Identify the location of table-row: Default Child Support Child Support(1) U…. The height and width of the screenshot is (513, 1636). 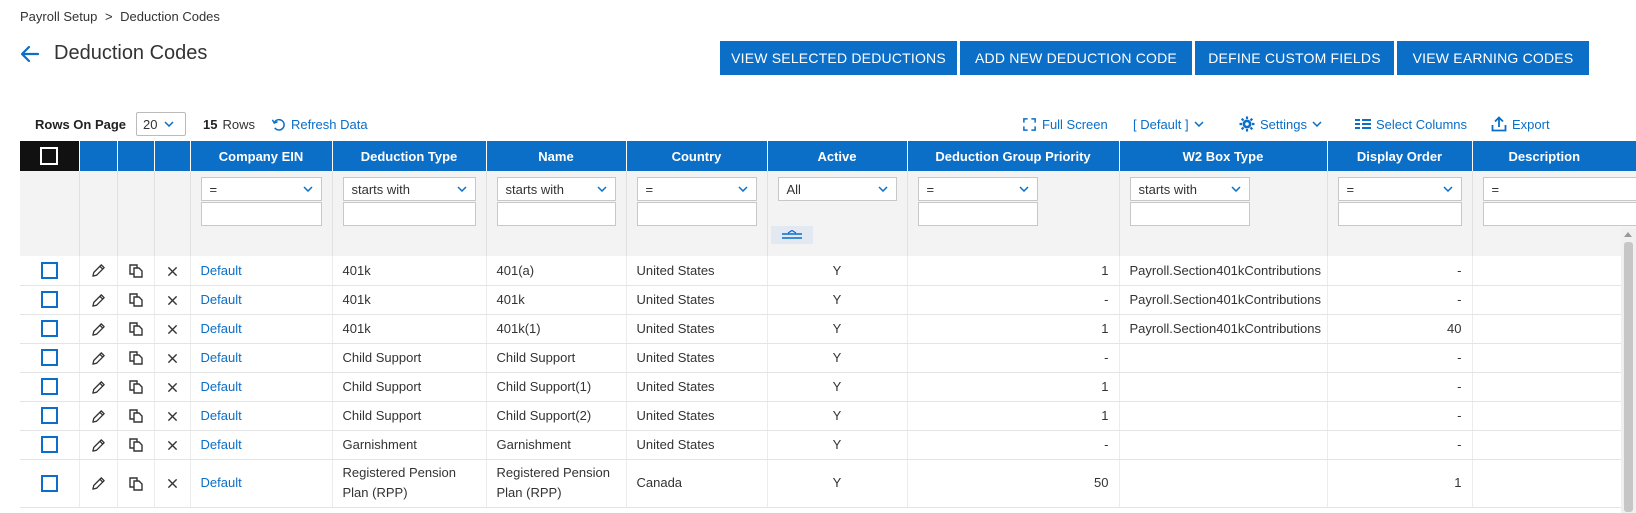
(828, 387).